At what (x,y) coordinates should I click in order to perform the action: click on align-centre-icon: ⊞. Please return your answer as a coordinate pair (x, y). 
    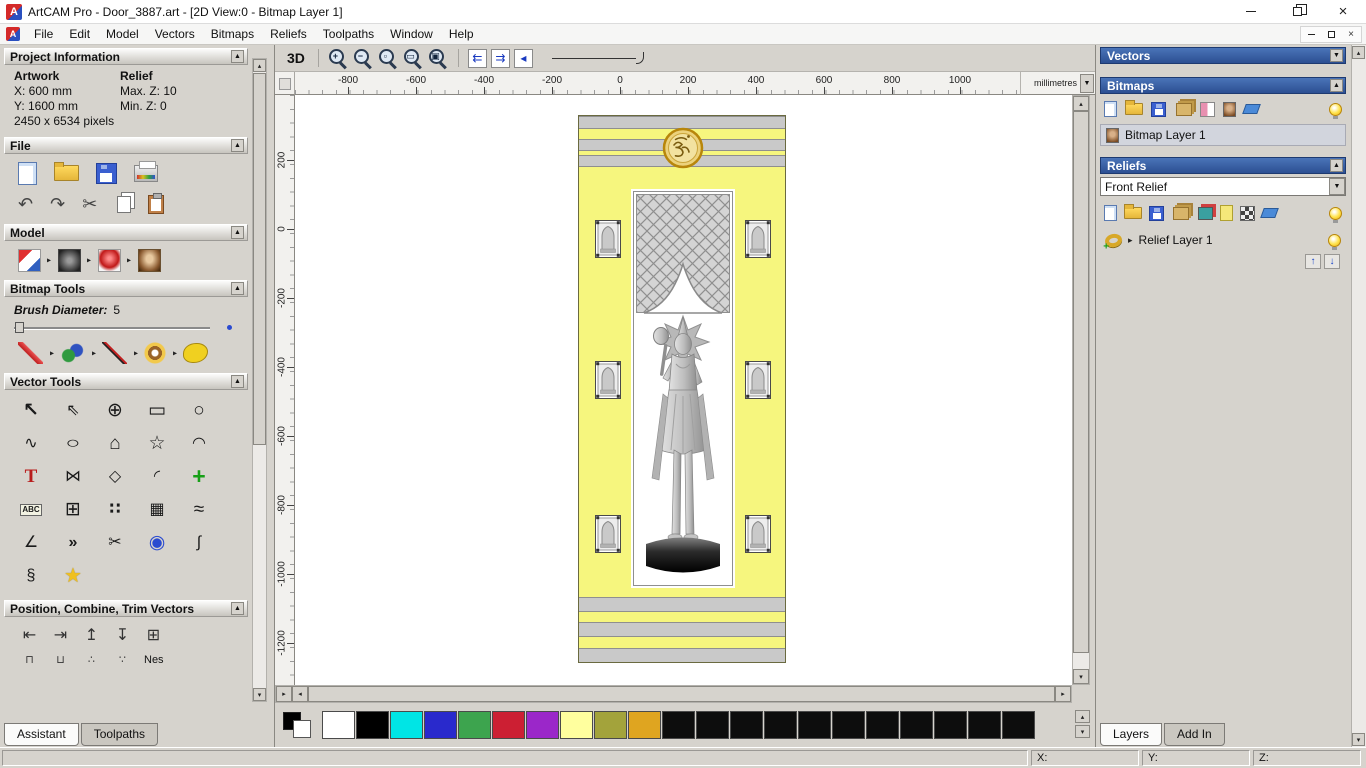
    Looking at the image, I should click on (153, 634).